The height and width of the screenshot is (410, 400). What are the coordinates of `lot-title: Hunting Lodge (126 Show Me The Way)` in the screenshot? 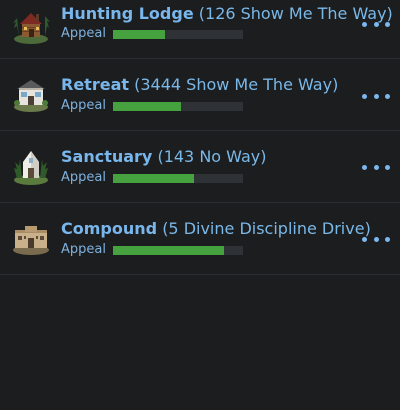 It's located at (227, 13).